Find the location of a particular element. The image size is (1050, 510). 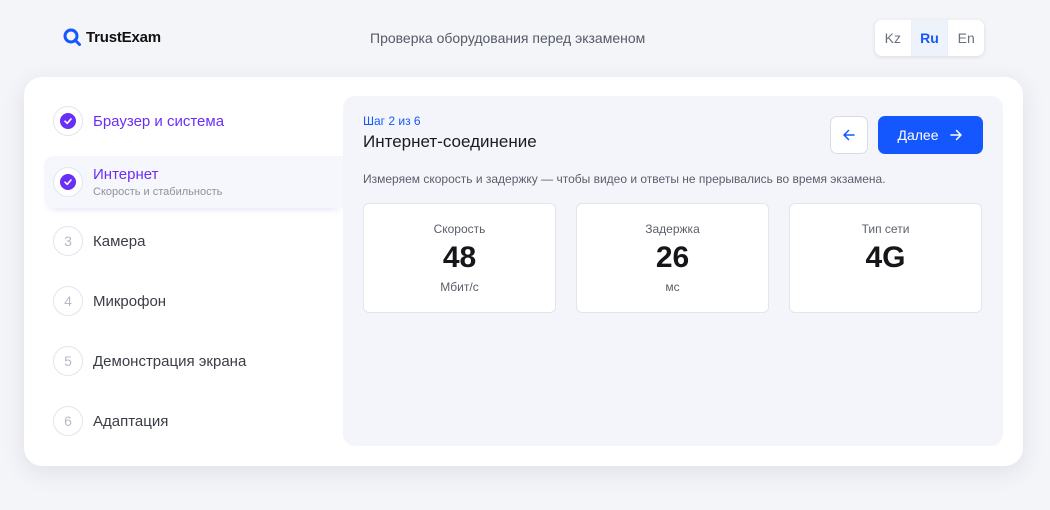

step-number: 5 is located at coordinates (68, 361).